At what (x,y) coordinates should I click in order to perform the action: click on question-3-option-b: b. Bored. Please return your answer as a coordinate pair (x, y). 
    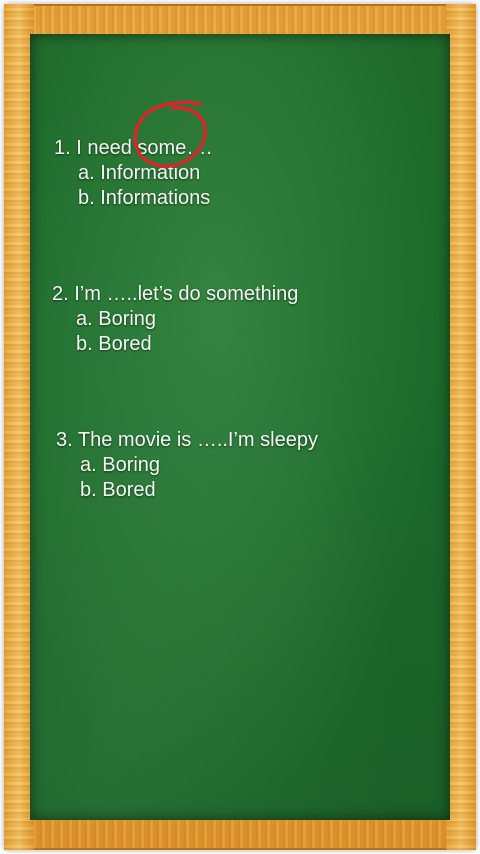
    Looking at the image, I should click on (118, 490).